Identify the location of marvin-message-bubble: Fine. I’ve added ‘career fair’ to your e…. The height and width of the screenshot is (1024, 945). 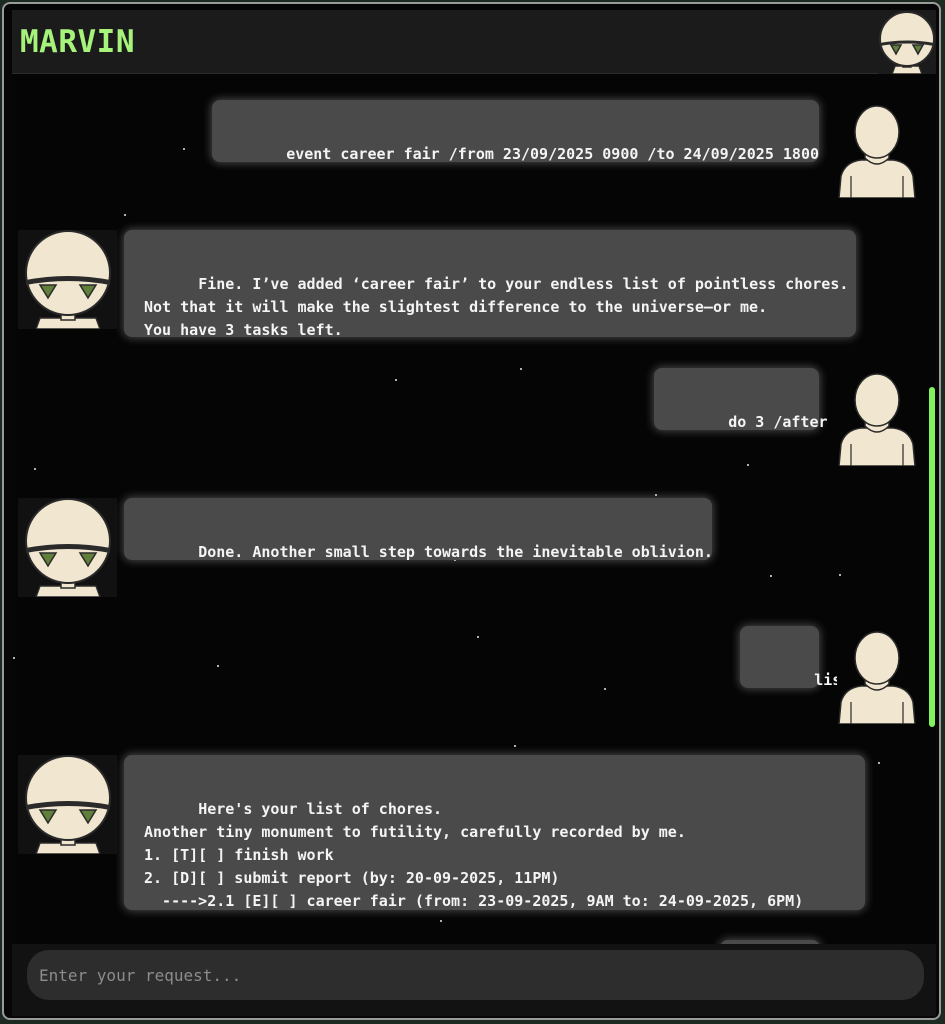
(490, 284).